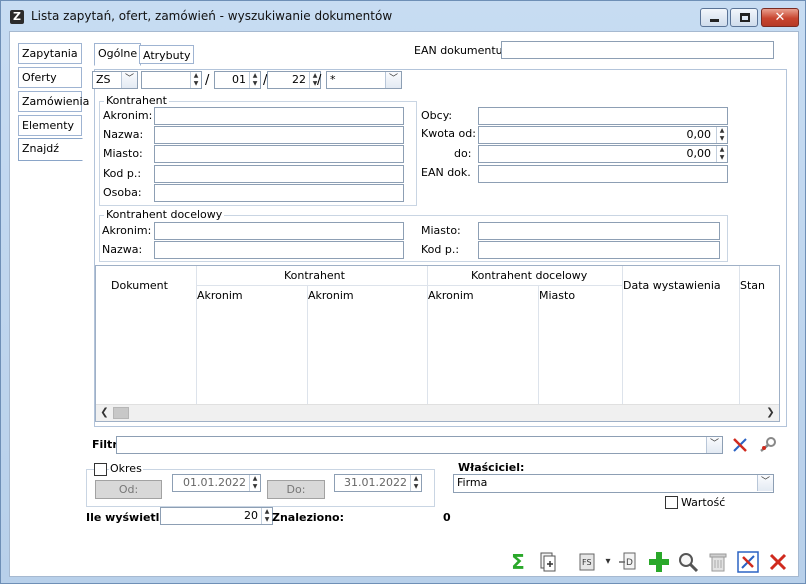 This screenshot has width=806, height=584. I want to click on kontrahent-nazwa-input, so click(279, 135).